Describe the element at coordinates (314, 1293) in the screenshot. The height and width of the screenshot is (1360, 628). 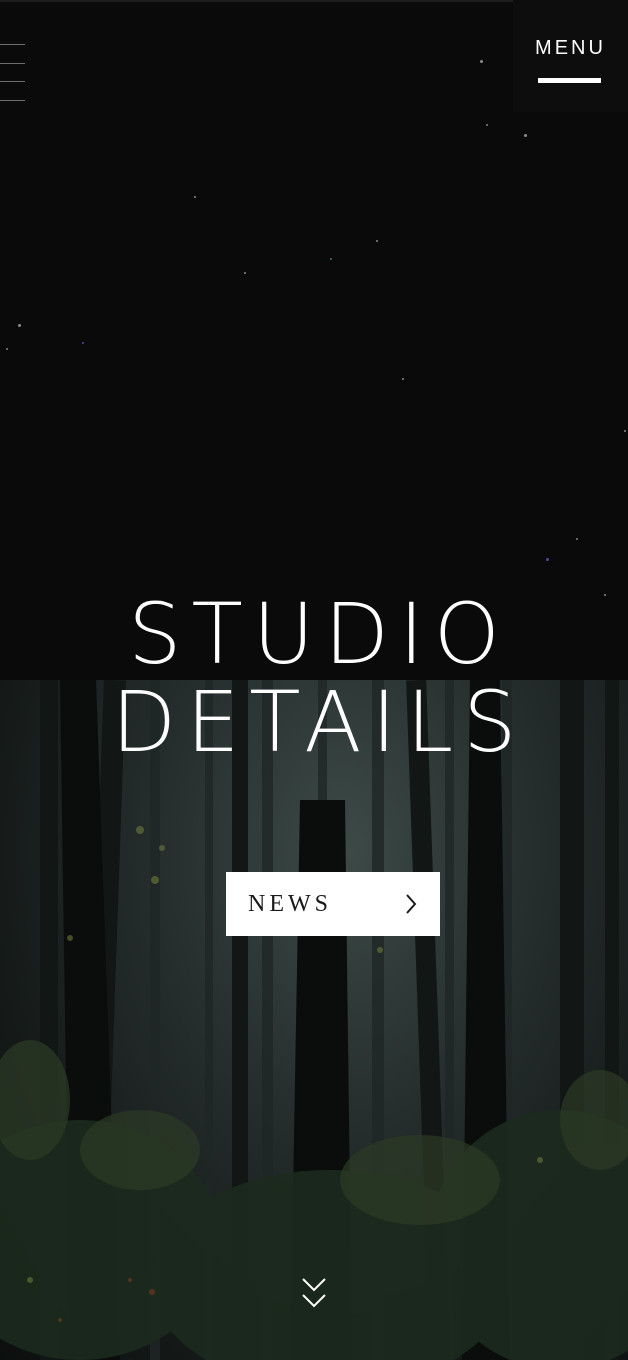
I see `double-chevron-down-icon` at that location.